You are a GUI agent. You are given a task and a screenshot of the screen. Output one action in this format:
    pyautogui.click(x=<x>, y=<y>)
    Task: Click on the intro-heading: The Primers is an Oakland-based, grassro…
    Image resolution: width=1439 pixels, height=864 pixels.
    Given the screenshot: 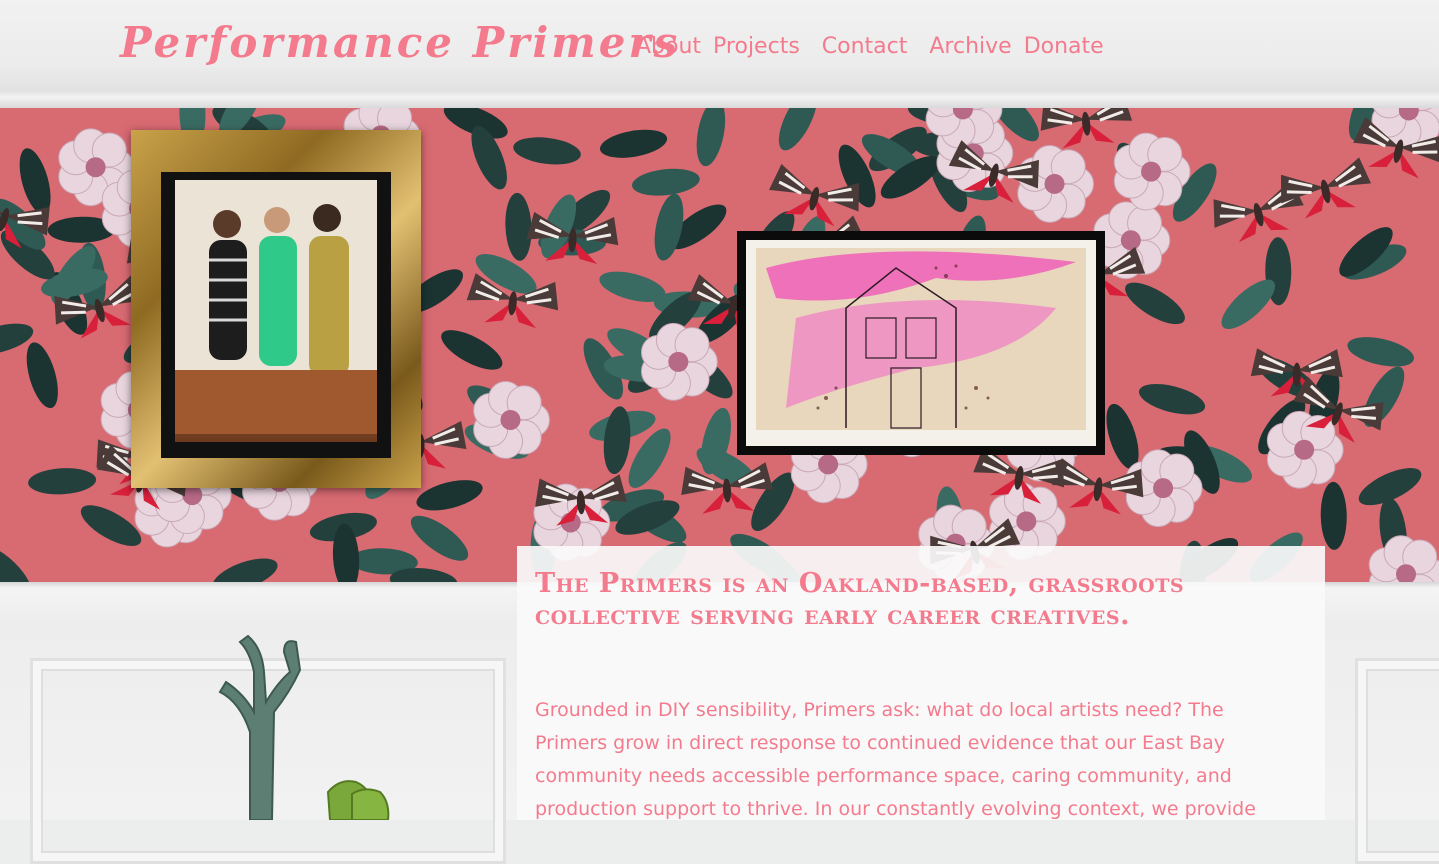 What is the action you would take?
    pyautogui.click(x=860, y=599)
    